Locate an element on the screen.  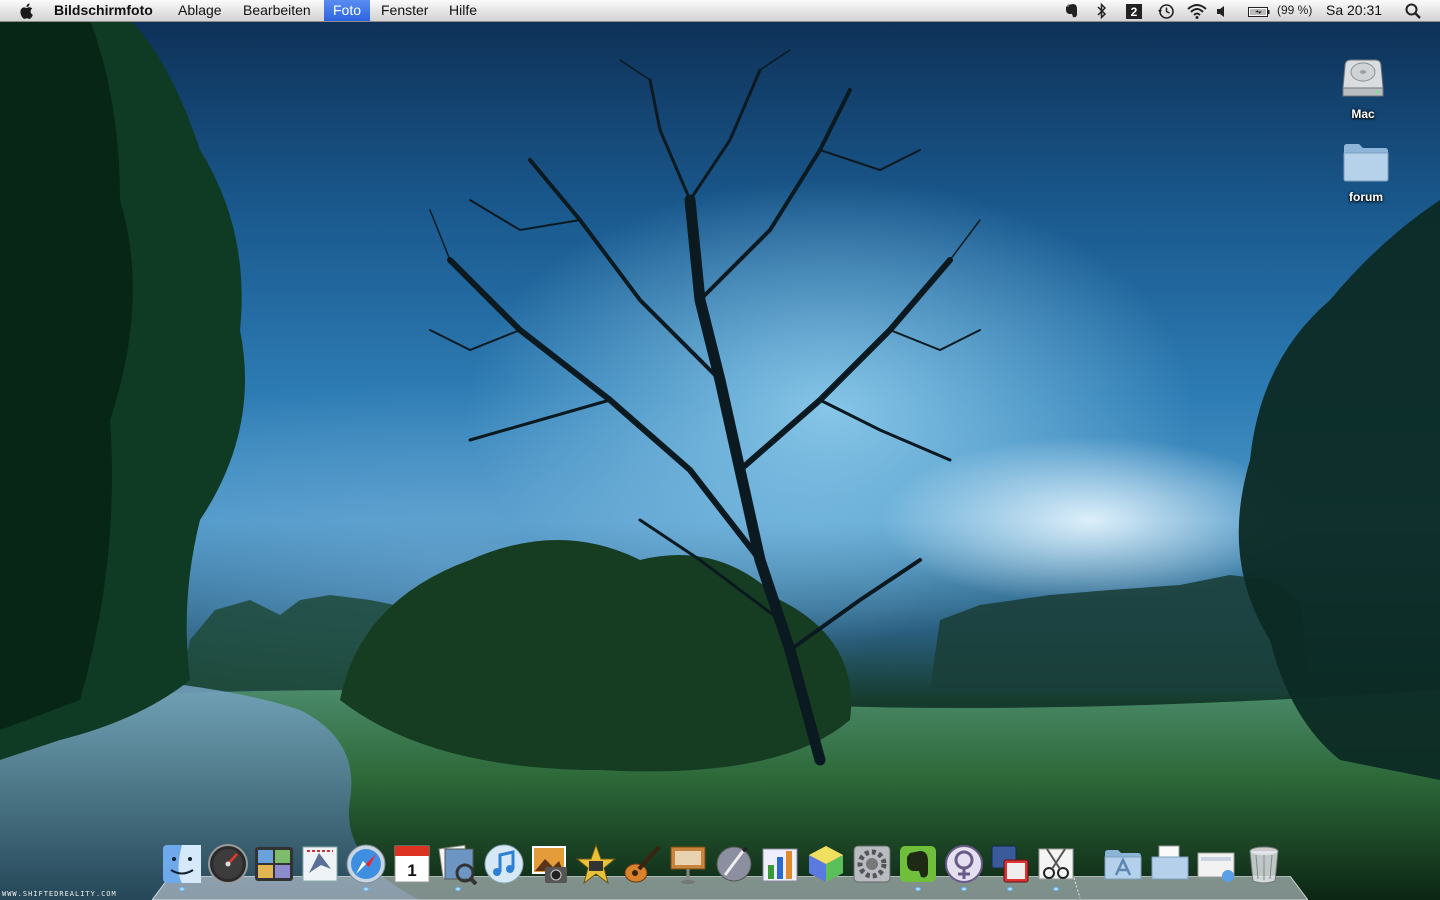
menu-foto: Foto is located at coordinates (347, 10).